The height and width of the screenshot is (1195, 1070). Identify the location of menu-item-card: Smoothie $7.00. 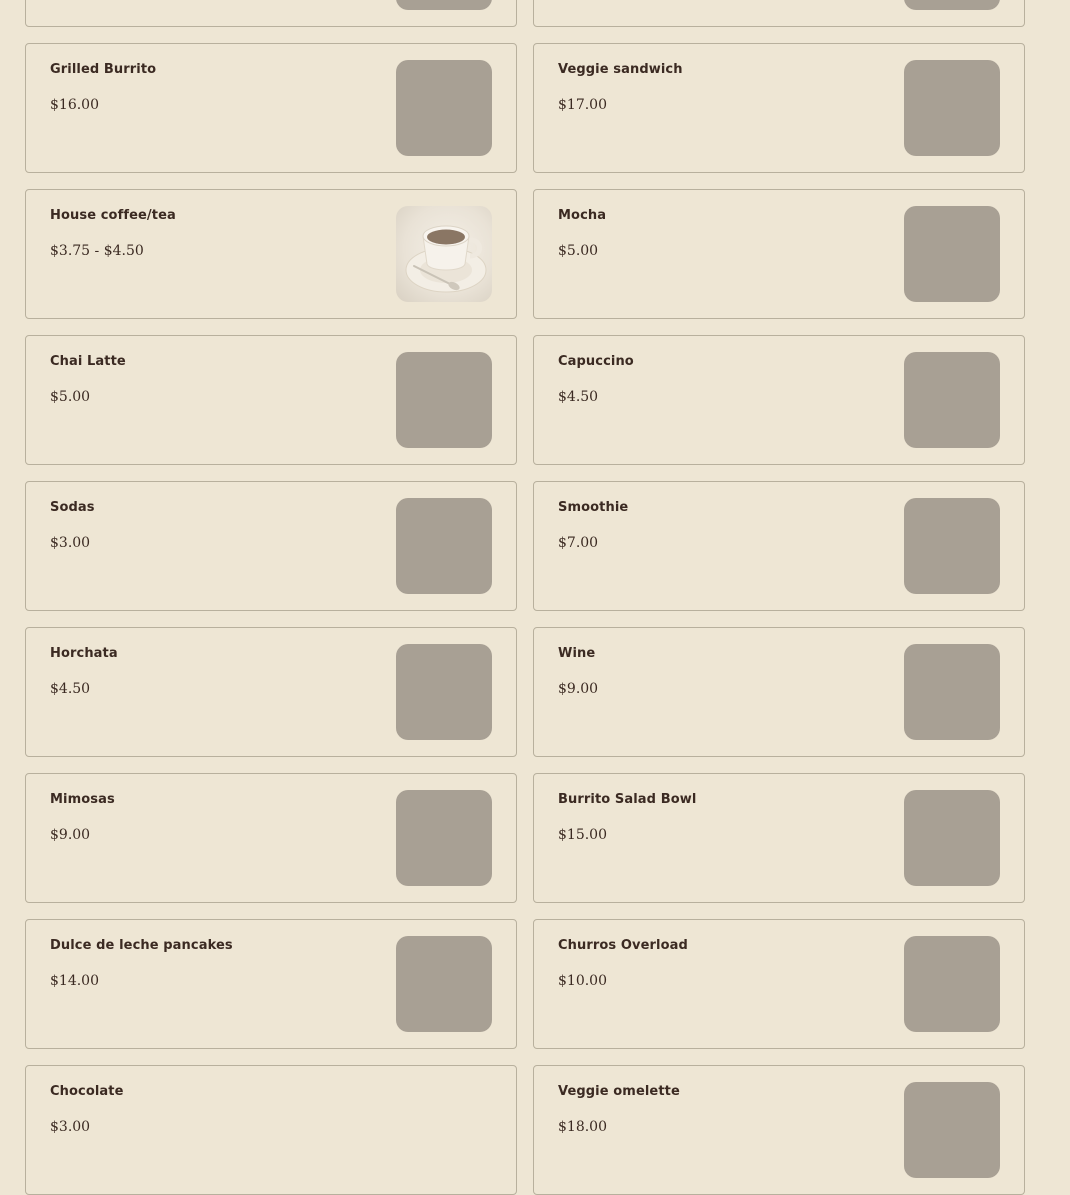
(779, 546).